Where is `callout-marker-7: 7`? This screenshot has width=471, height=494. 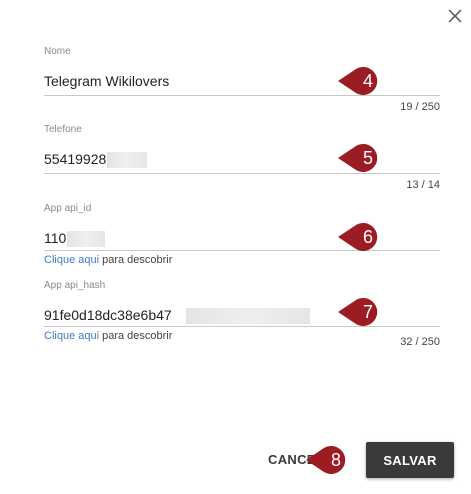
callout-marker-7: 7 is located at coordinates (362, 312).